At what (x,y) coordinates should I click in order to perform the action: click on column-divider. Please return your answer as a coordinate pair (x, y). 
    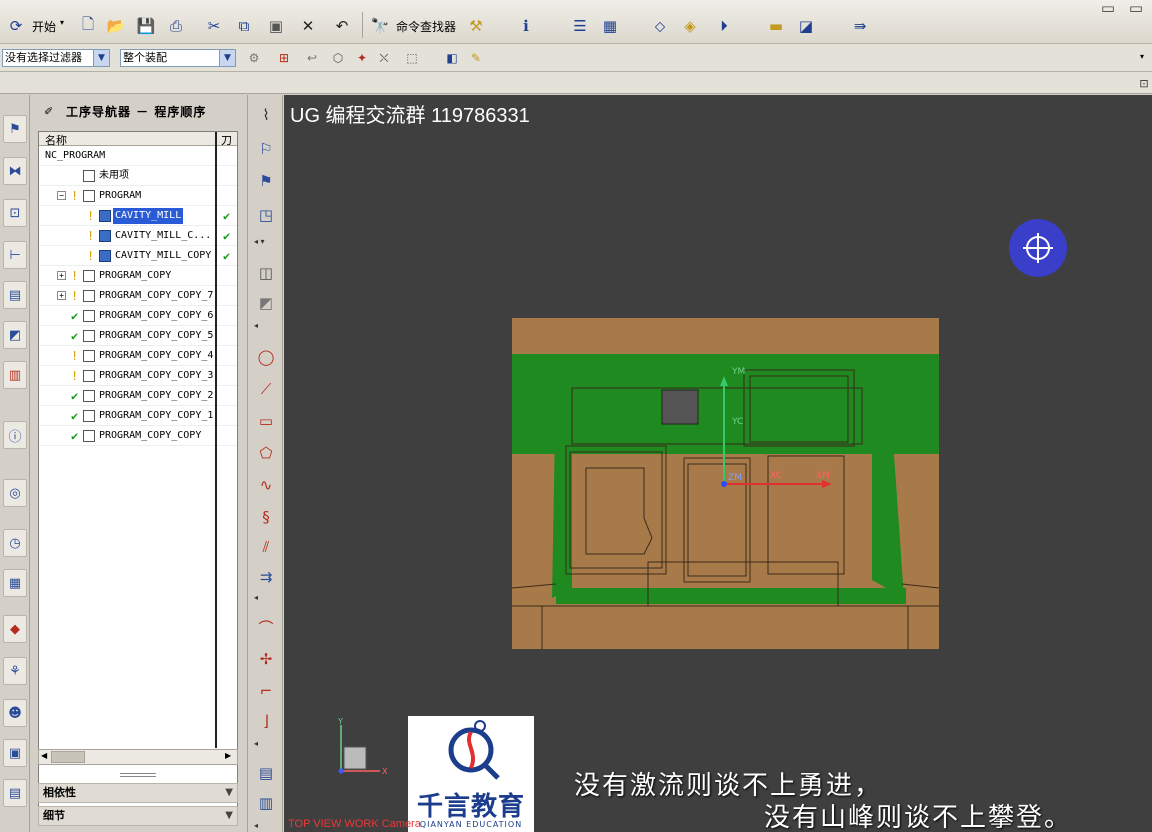
    Looking at the image, I should click on (216, 440).